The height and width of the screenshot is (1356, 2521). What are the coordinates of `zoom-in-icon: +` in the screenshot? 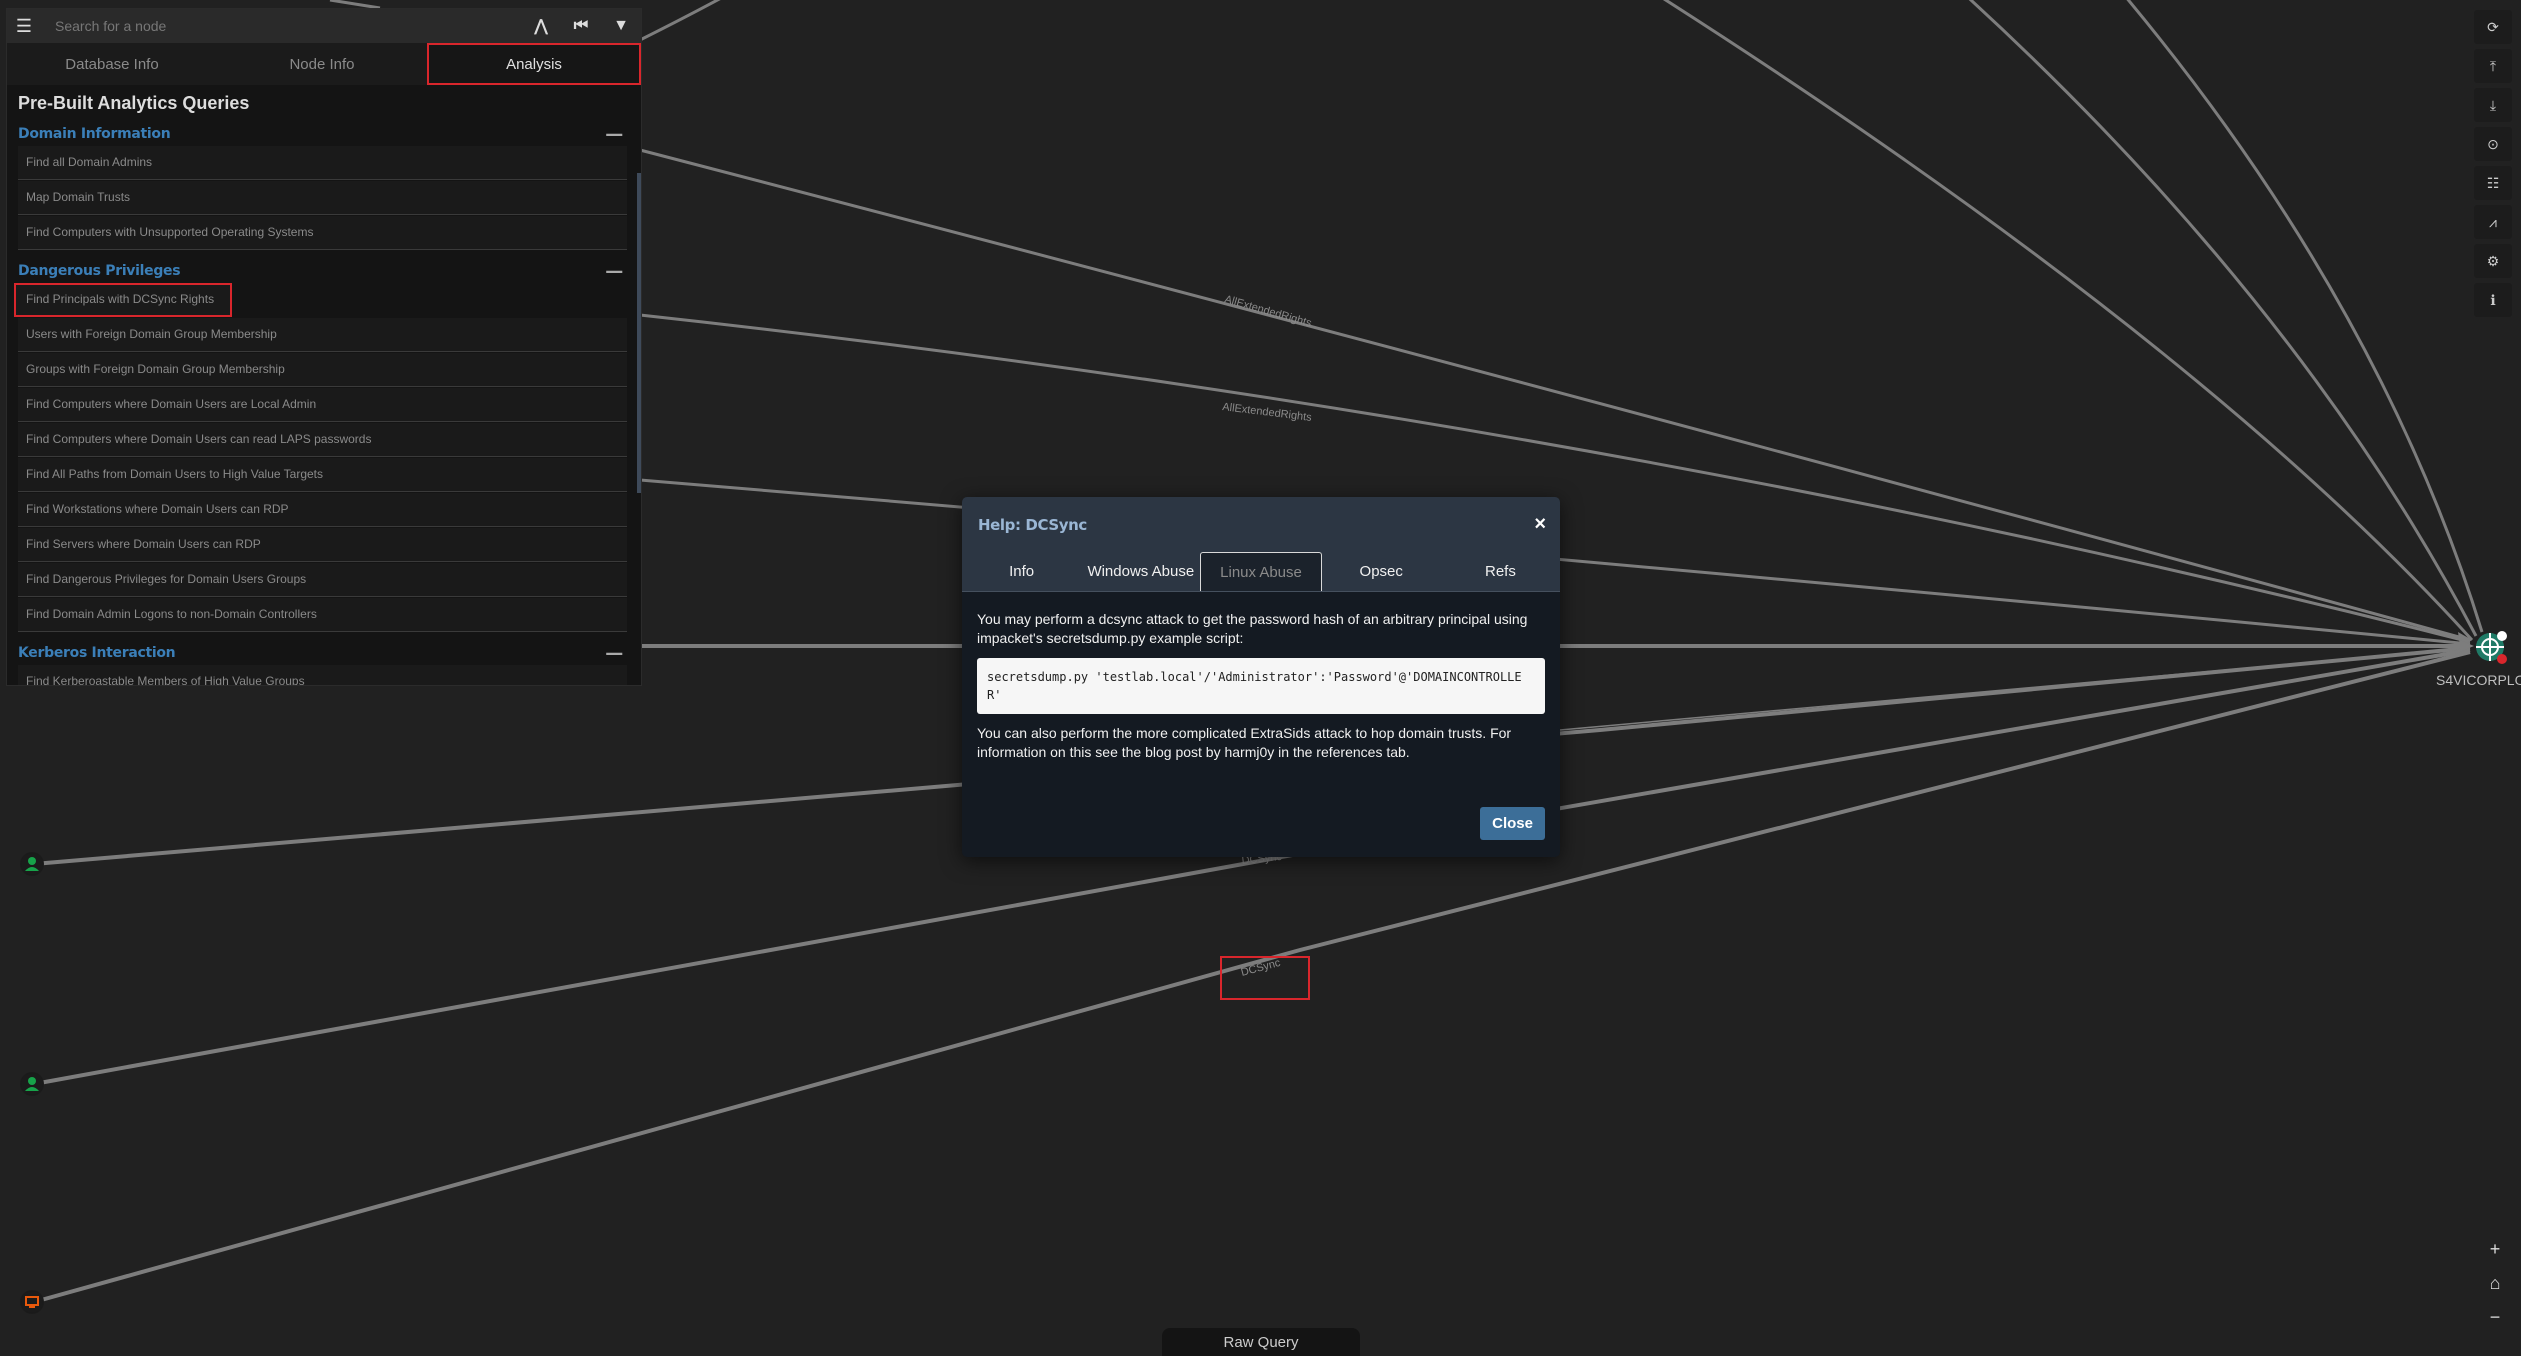 It's located at (2495, 1249).